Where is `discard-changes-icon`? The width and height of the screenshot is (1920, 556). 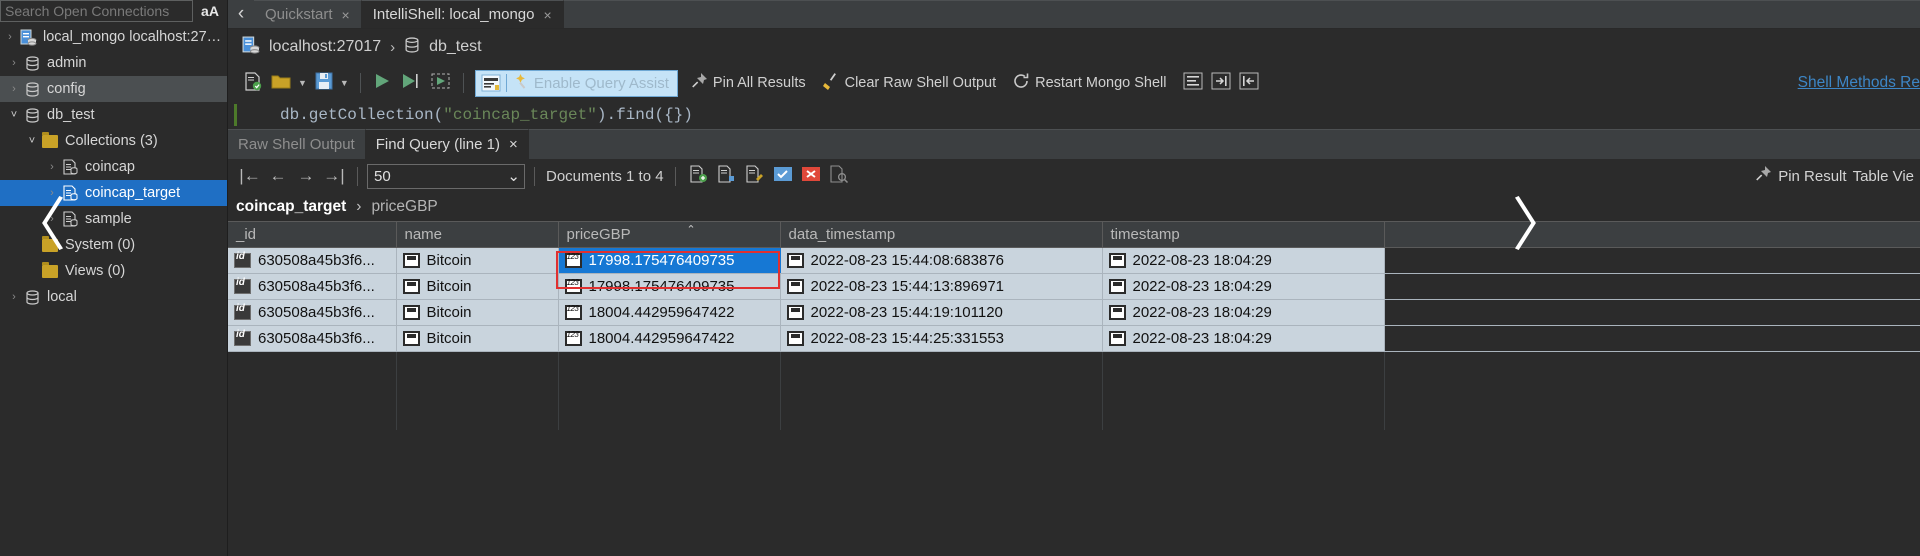
discard-changes-icon is located at coordinates (811, 176).